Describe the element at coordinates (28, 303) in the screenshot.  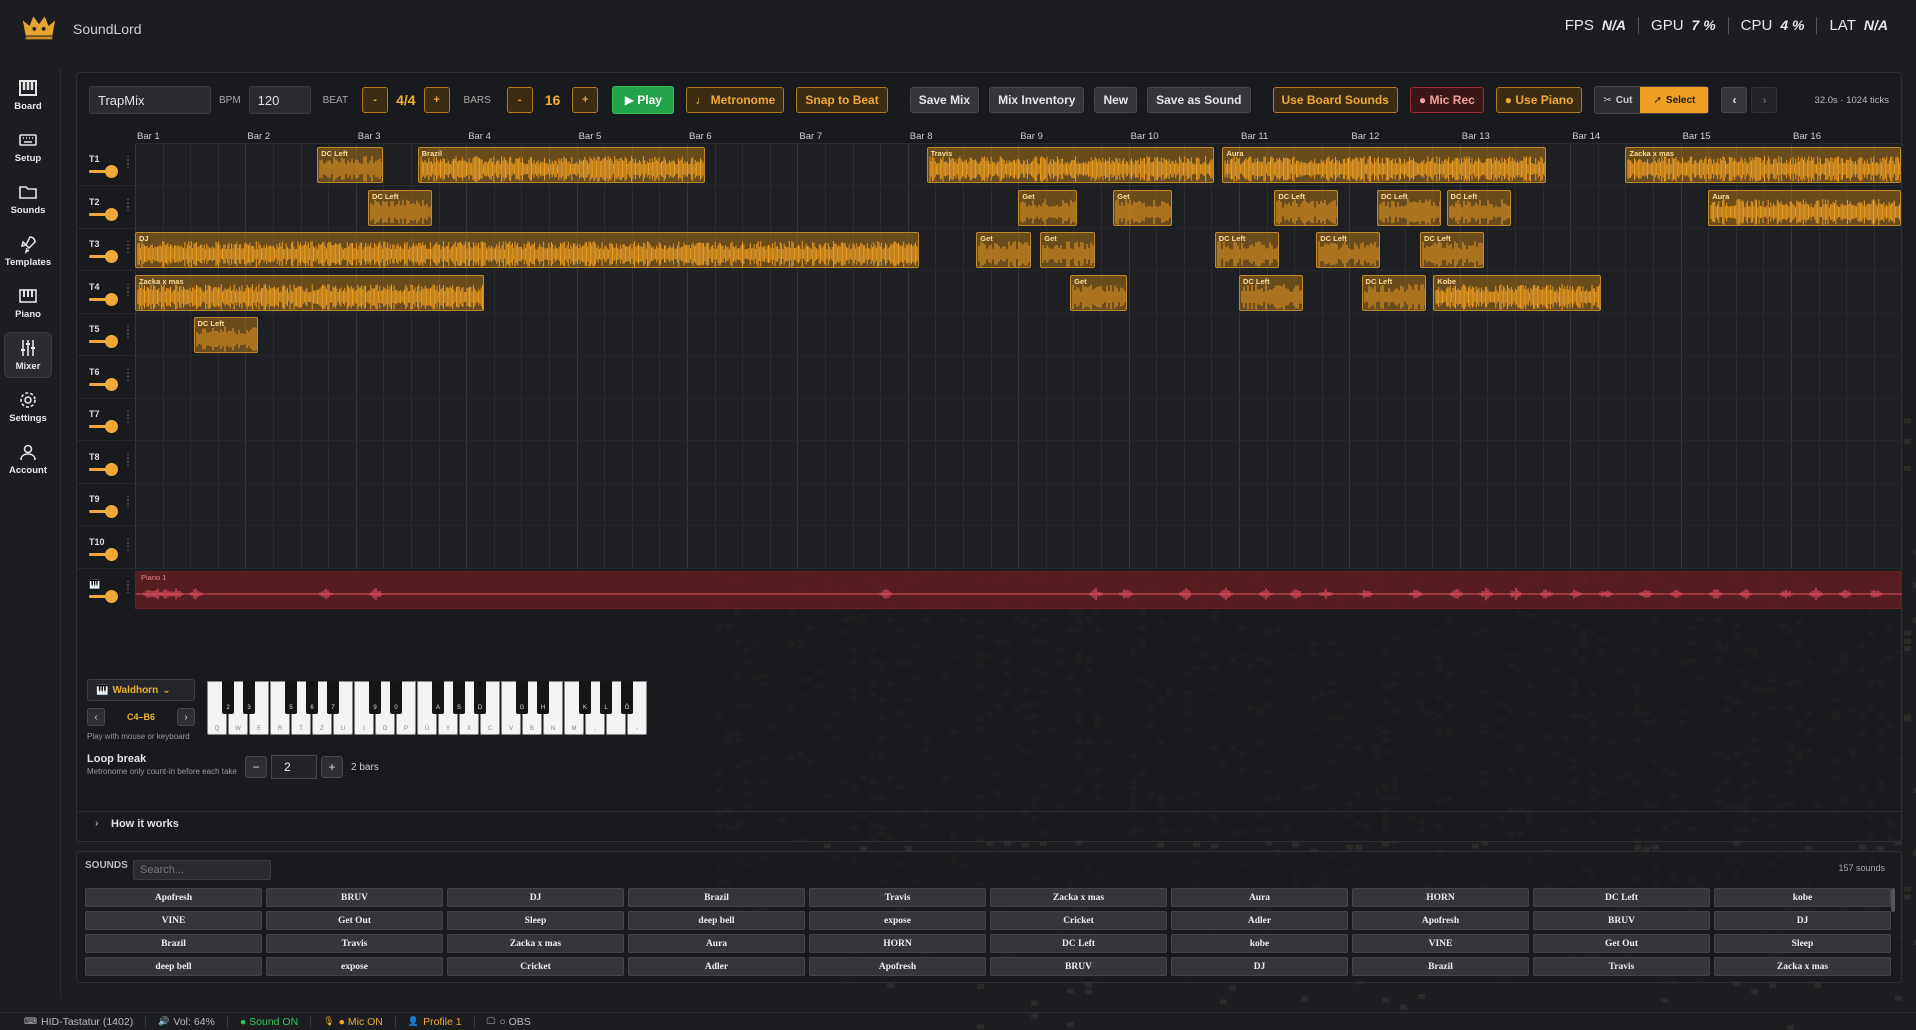
I see `sidebar-item-piano: Piano` at that location.